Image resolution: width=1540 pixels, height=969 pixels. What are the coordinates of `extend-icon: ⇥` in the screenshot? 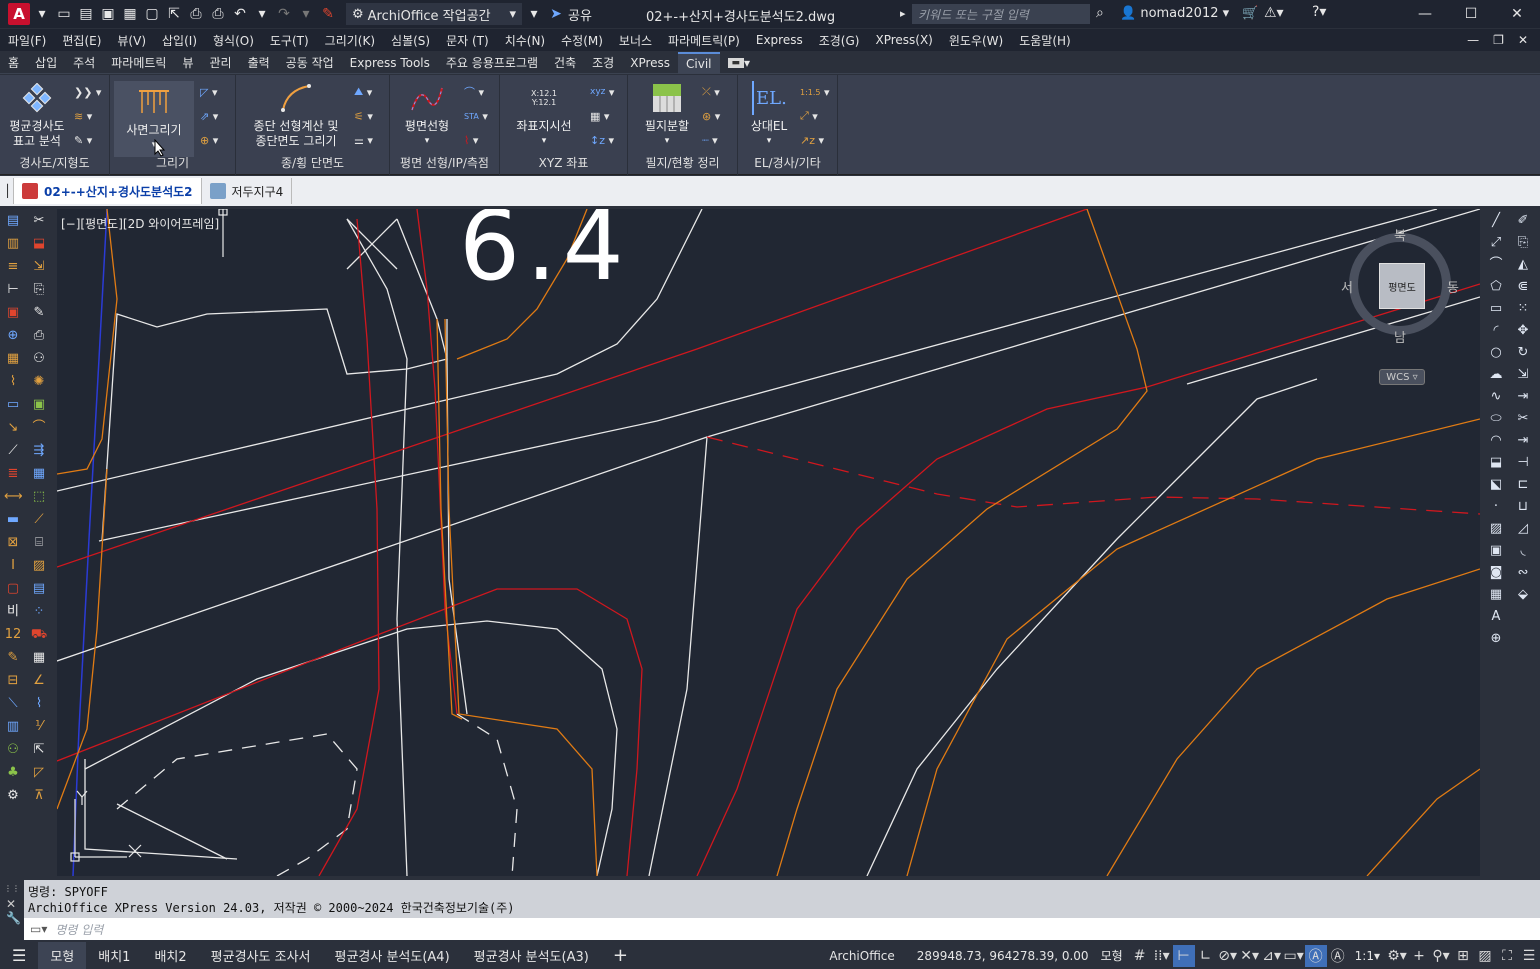 It's located at (1523, 441).